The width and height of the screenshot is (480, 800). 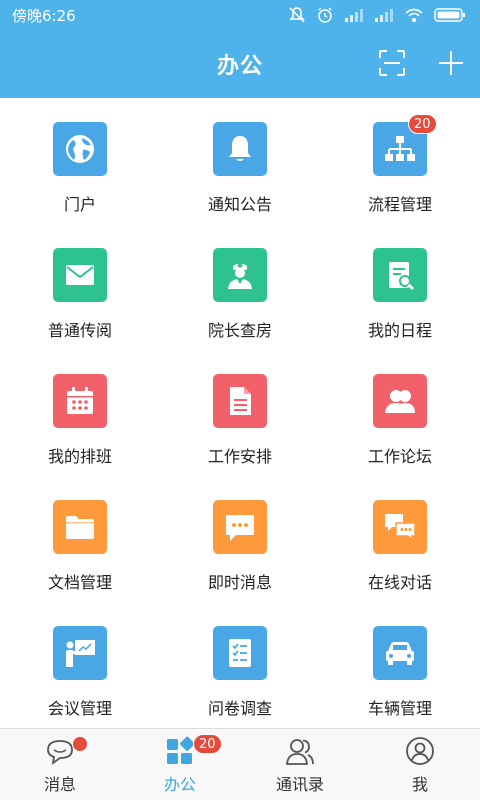 What do you see at coordinates (400, 653) in the screenshot?
I see `car-icon` at bounding box center [400, 653].